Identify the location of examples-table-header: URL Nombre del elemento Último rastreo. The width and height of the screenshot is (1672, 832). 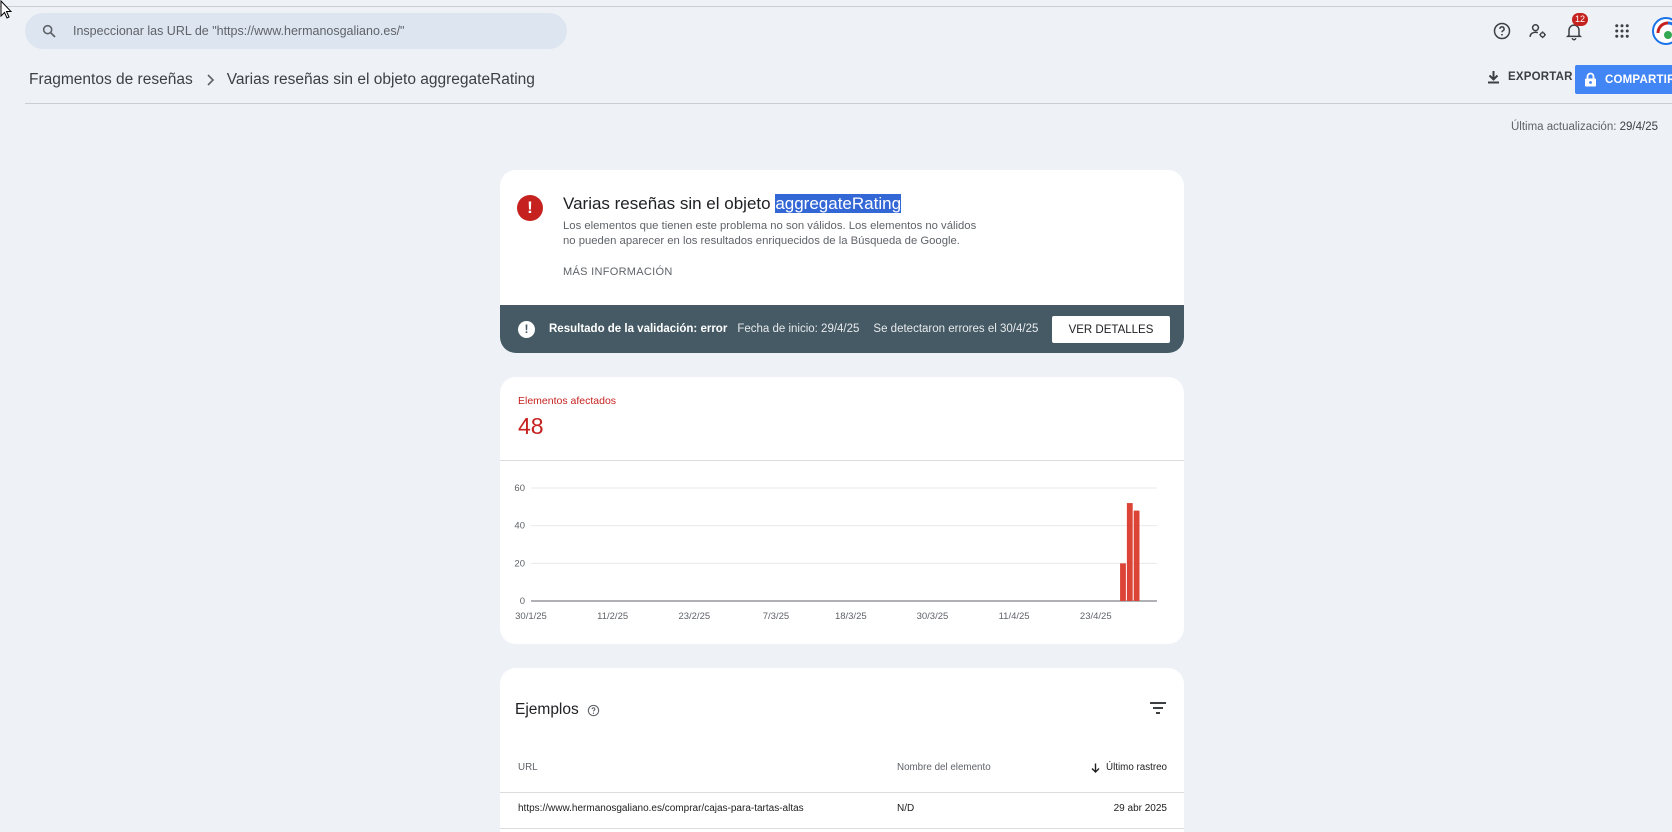
(842, 776).